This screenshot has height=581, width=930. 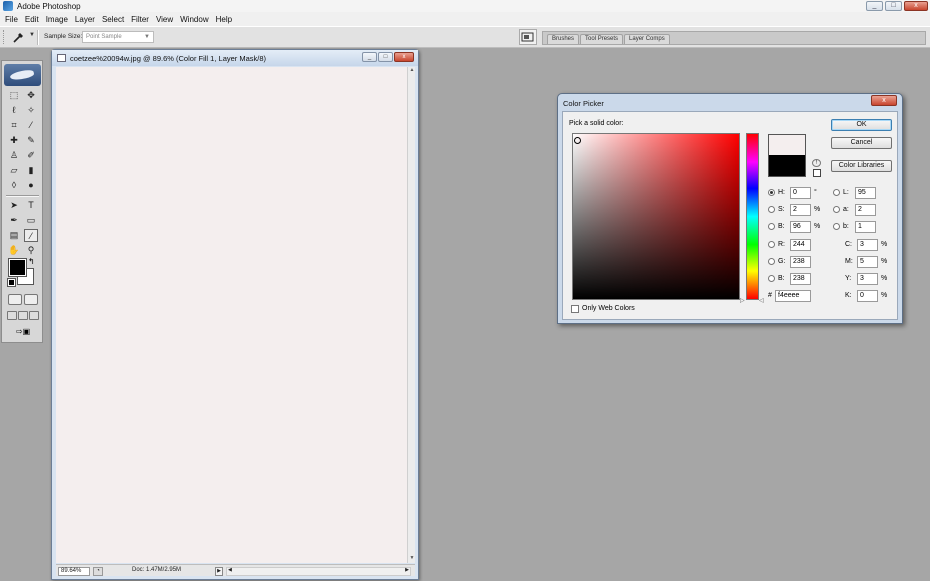 I want to click on eraser-tool-icon: ▱, so click(x=14, y=170).